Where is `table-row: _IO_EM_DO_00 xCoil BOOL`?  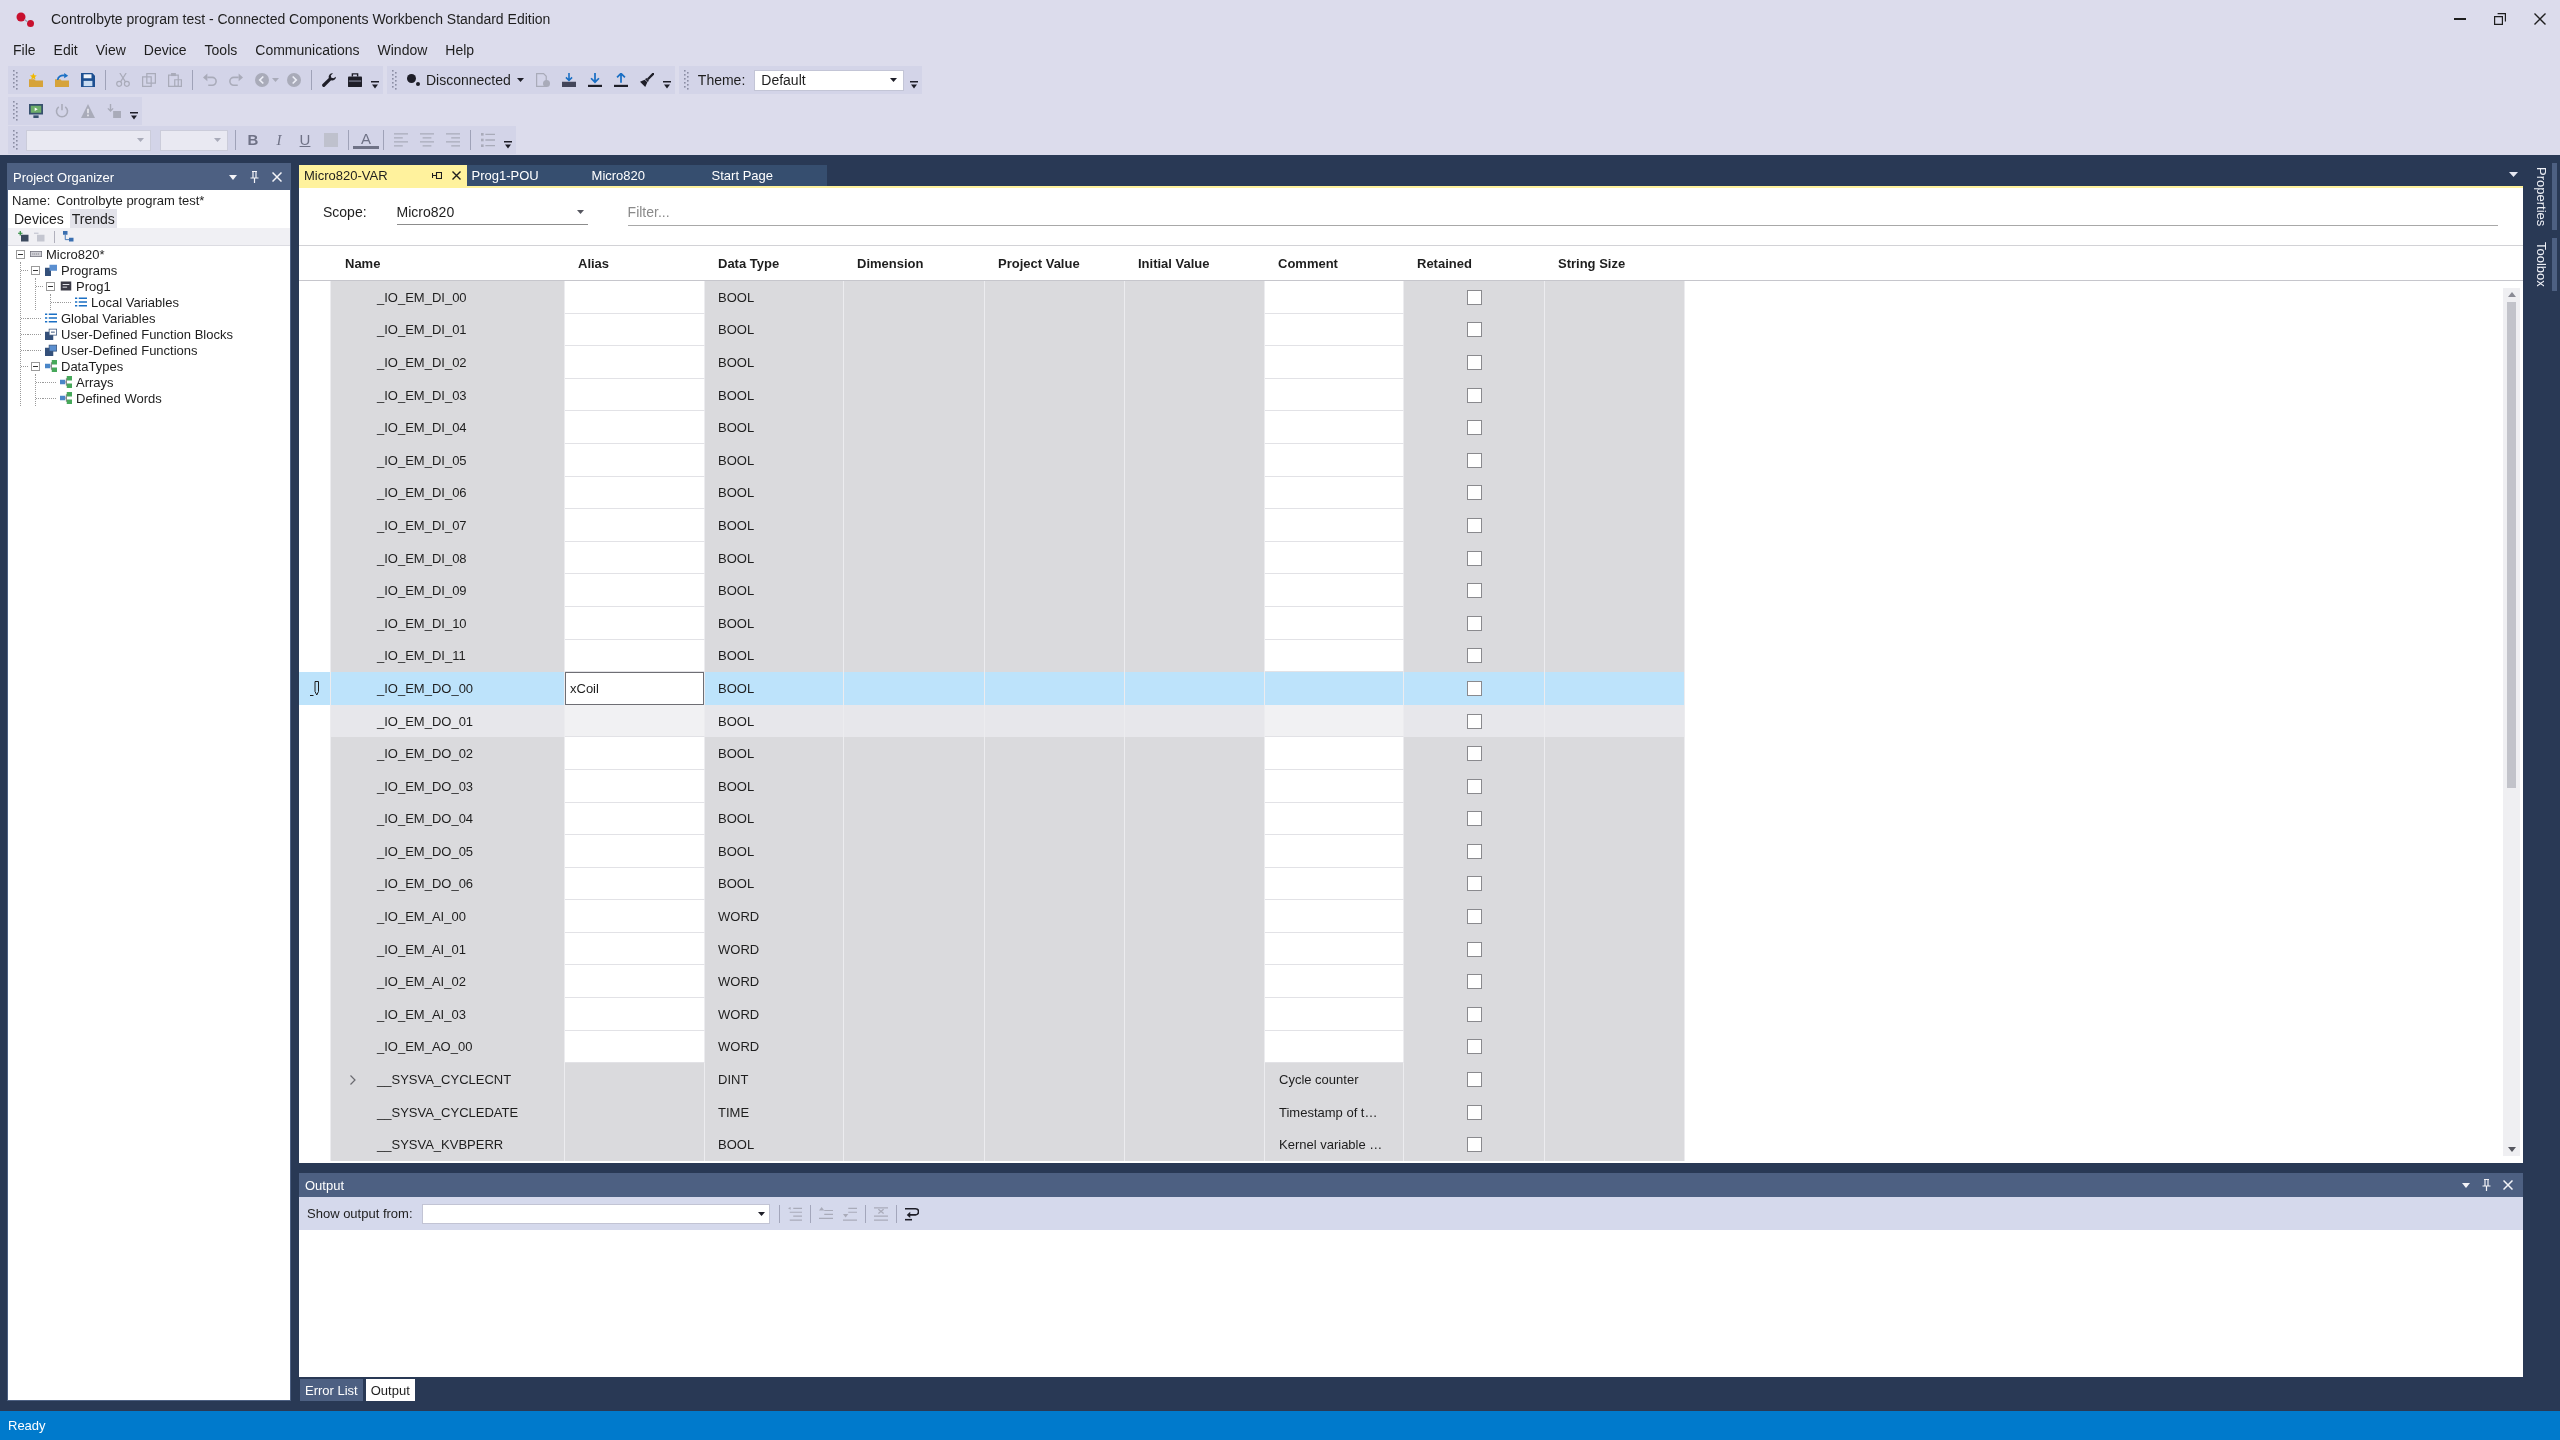 table-row: _IO_EM_DO_00 xCoil BOOL is located at coordinates (992, 688).